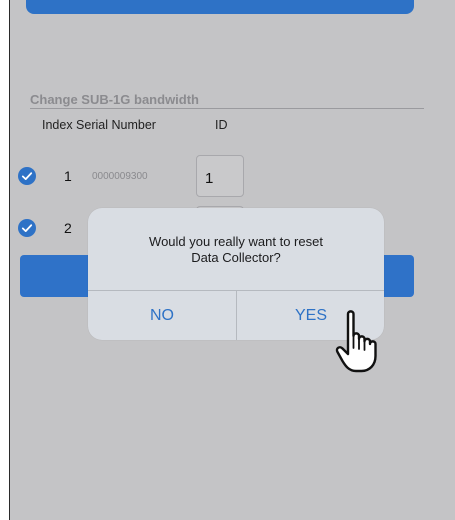 This screenshot has width=455, height=520. Describe the element at coordinates (236, 241) in the screenshot. I see `dialog-message-line-1: Would you really want to reset` at that location.